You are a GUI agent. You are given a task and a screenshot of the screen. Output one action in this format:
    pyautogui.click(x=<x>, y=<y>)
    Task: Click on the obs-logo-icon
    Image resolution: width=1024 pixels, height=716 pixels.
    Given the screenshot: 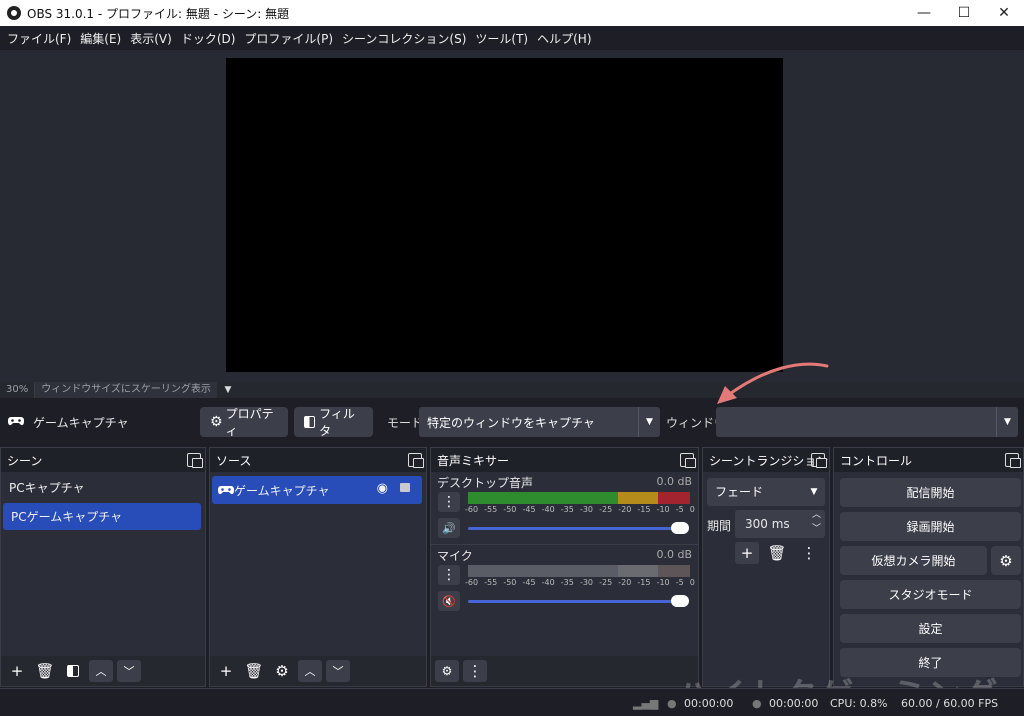 What is the action you would take?
    pyautogui.click(x=14, y=13)
    